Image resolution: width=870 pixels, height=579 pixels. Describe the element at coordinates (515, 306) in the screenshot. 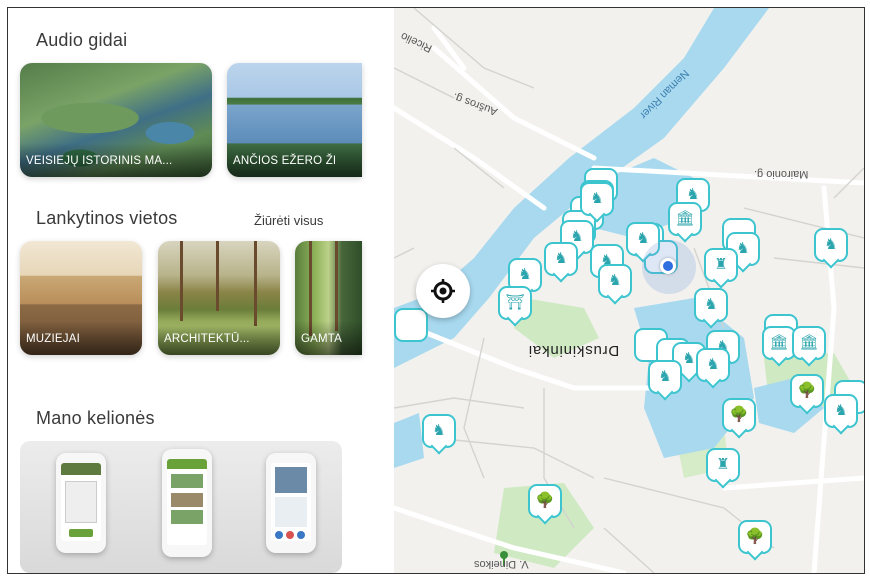

I see `gate-pin: ⛩` at that location.